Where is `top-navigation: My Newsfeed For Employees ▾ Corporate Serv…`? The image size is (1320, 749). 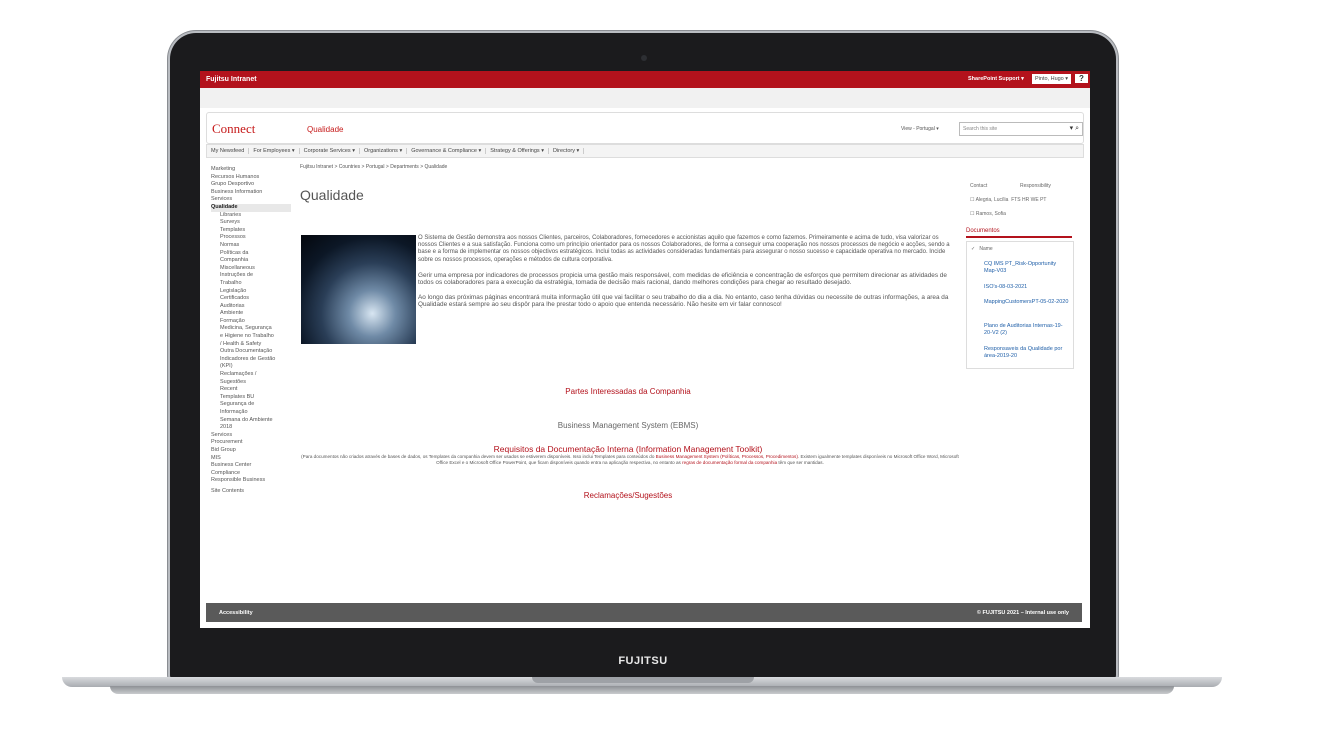 top-navigation: My Newsfeed For Employees ▾ Corporate Serv… is located at coordinates (645, 151).